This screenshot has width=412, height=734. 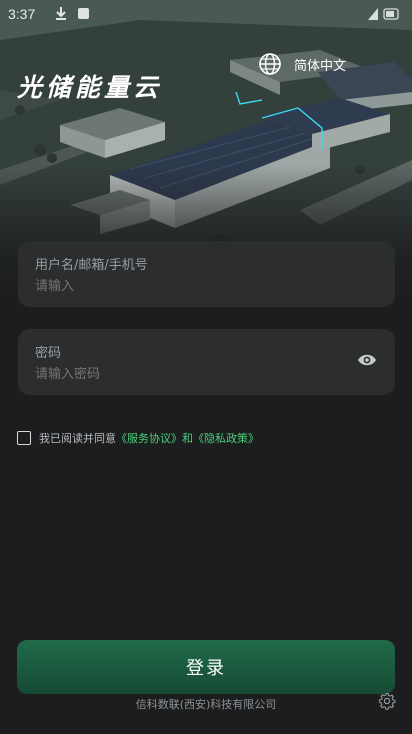 I want to click on company-name: 信科数联(西安)科技有限公司, so click(x=206, y=704).